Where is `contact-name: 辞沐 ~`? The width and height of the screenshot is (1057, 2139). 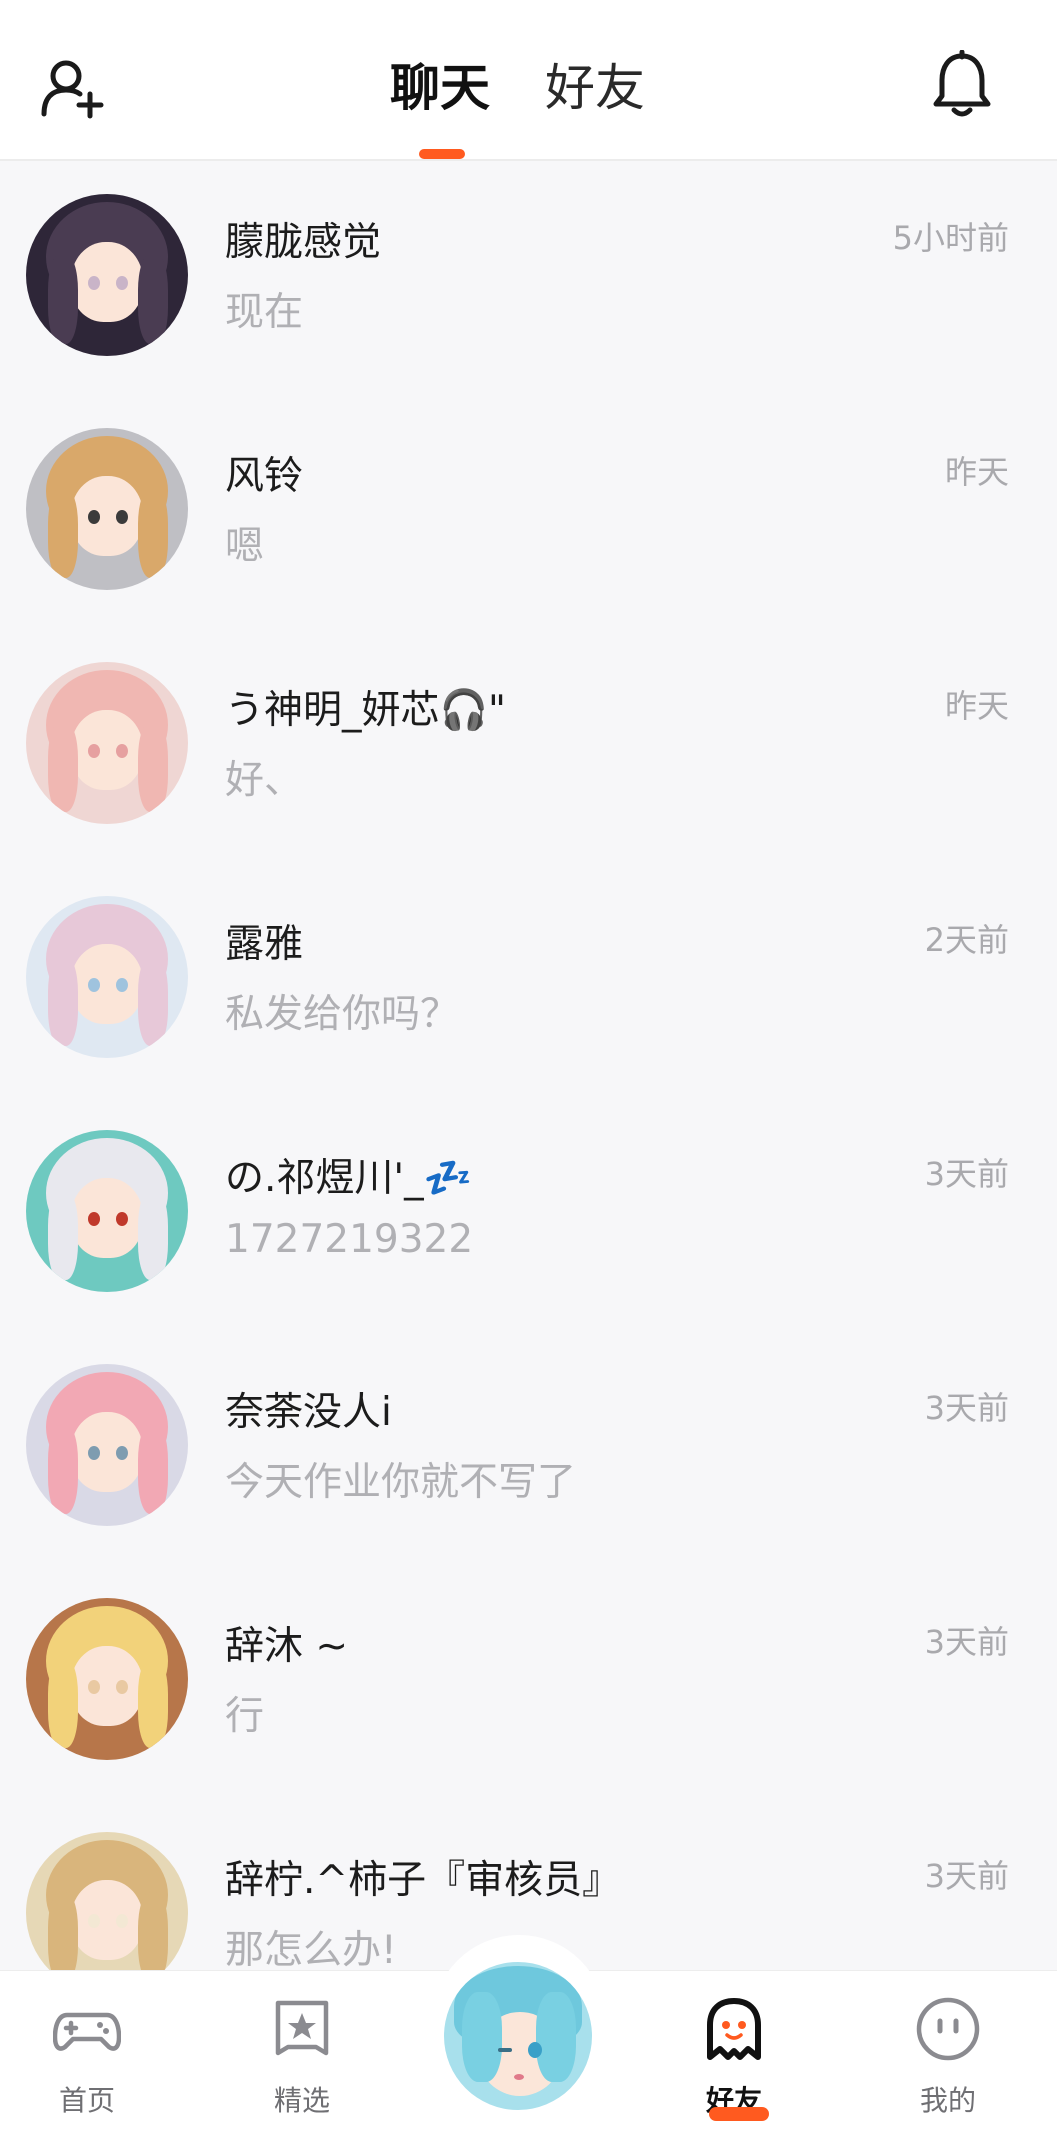 contact-name: 辞沐 ~ is located at coordinates (287, 1646).